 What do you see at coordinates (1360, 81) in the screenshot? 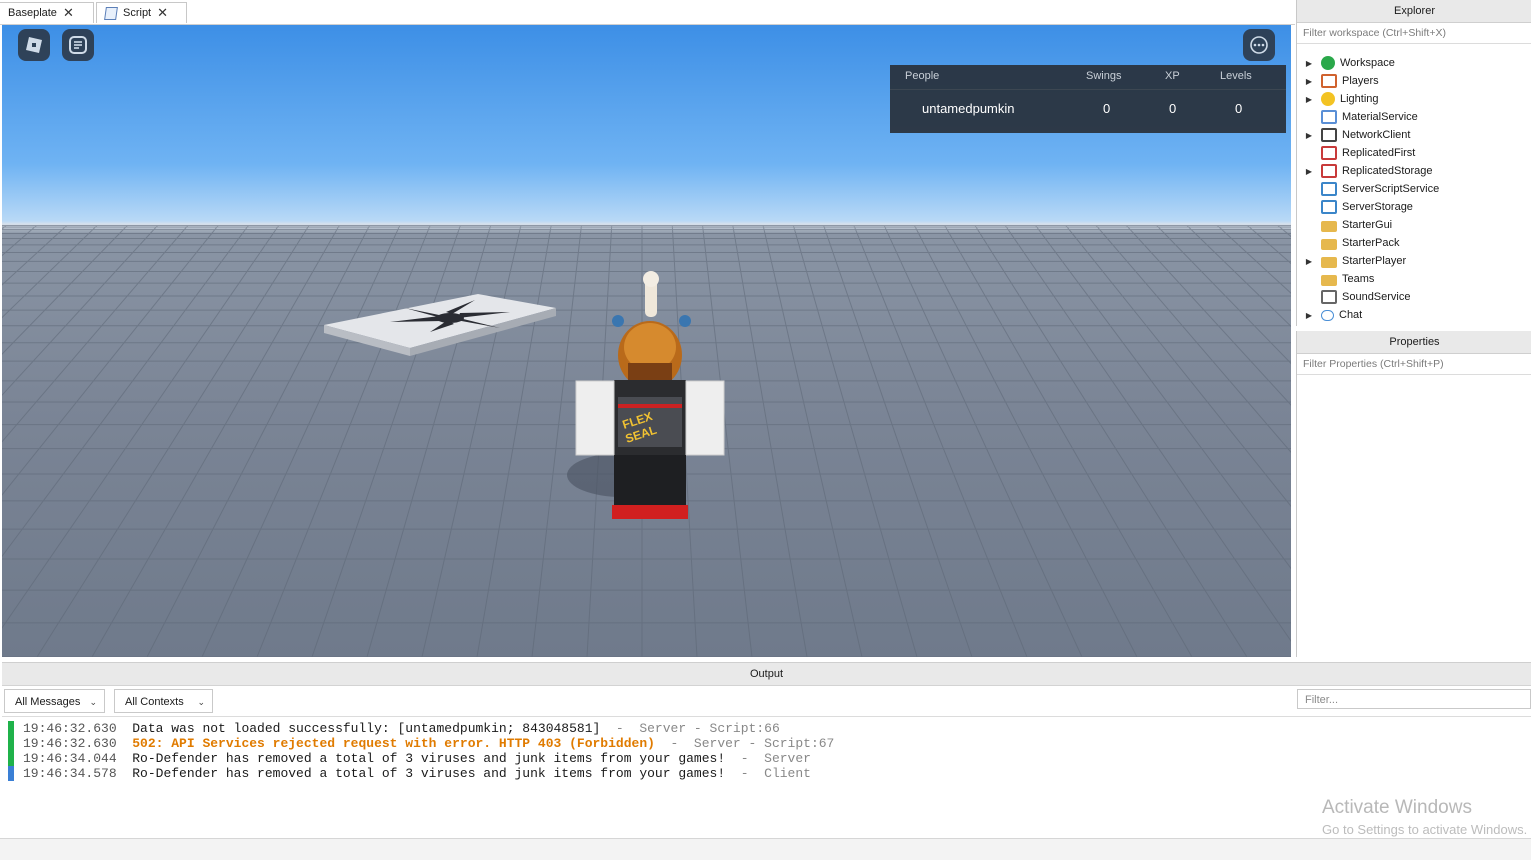
I see `explorer-item-label: Players` at bounding box center [1360, 81].